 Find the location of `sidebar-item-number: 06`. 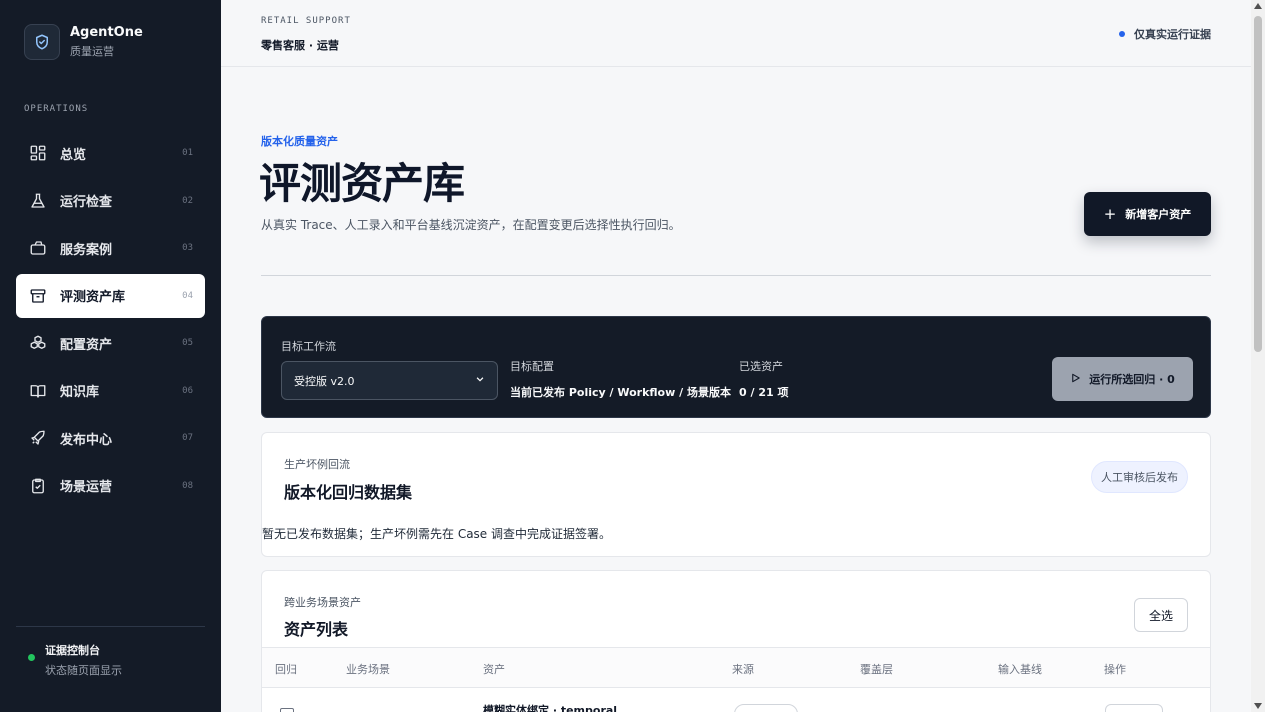

sidebar-item-number: 06 is located at coordinates (187, 390).